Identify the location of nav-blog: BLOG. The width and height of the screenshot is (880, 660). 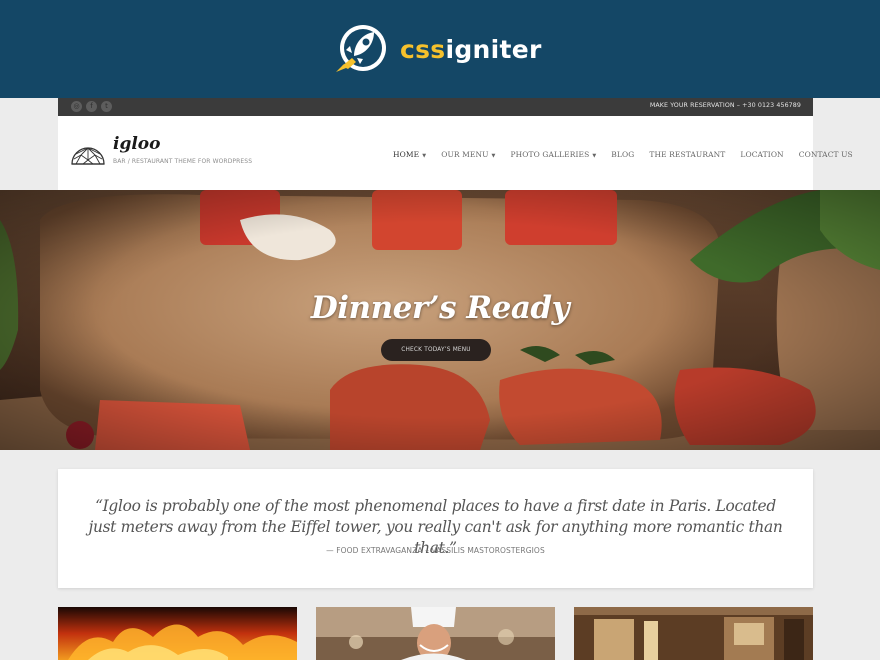
(622, 154).